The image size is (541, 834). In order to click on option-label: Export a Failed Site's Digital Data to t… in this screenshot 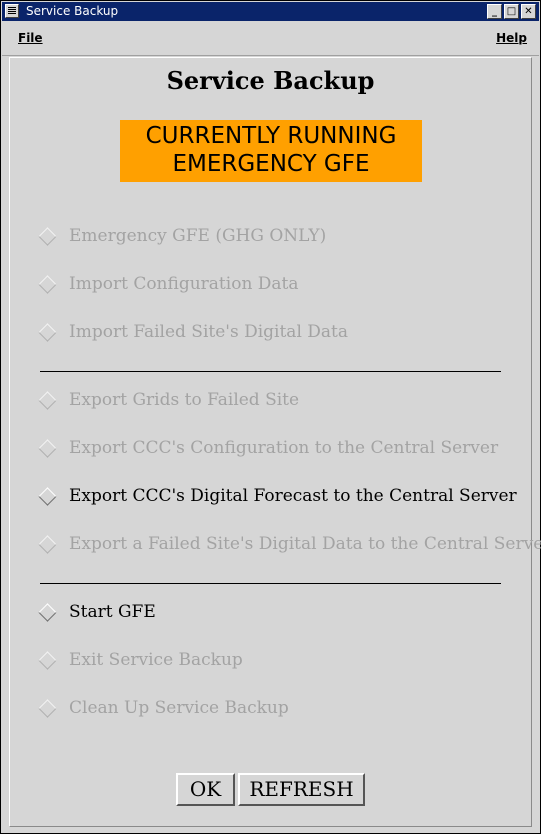, I will do `click(305, 544)`.